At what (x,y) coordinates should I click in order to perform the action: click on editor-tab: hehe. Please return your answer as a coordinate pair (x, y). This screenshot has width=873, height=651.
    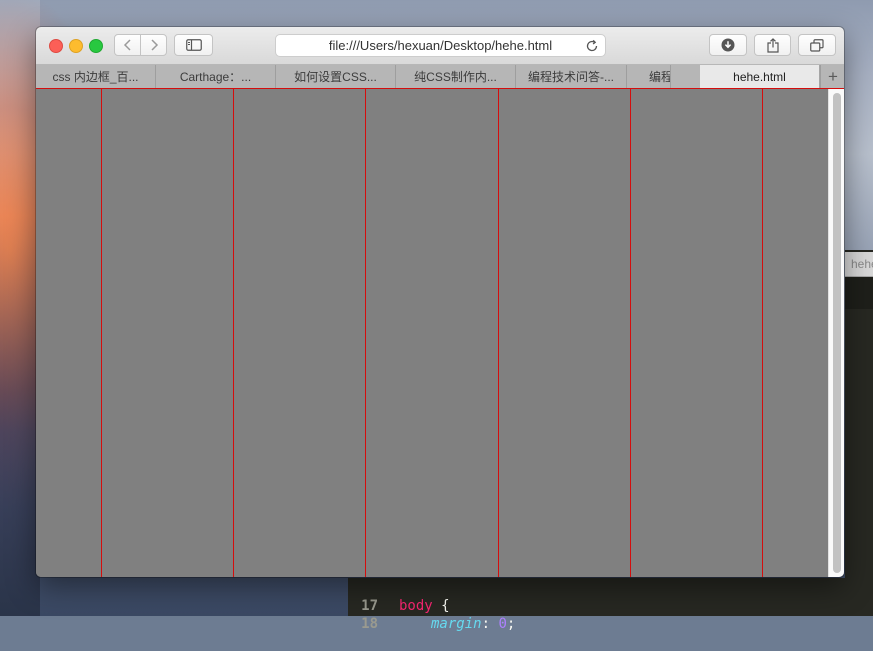
    Looking at the image, I should click on (859, 264).